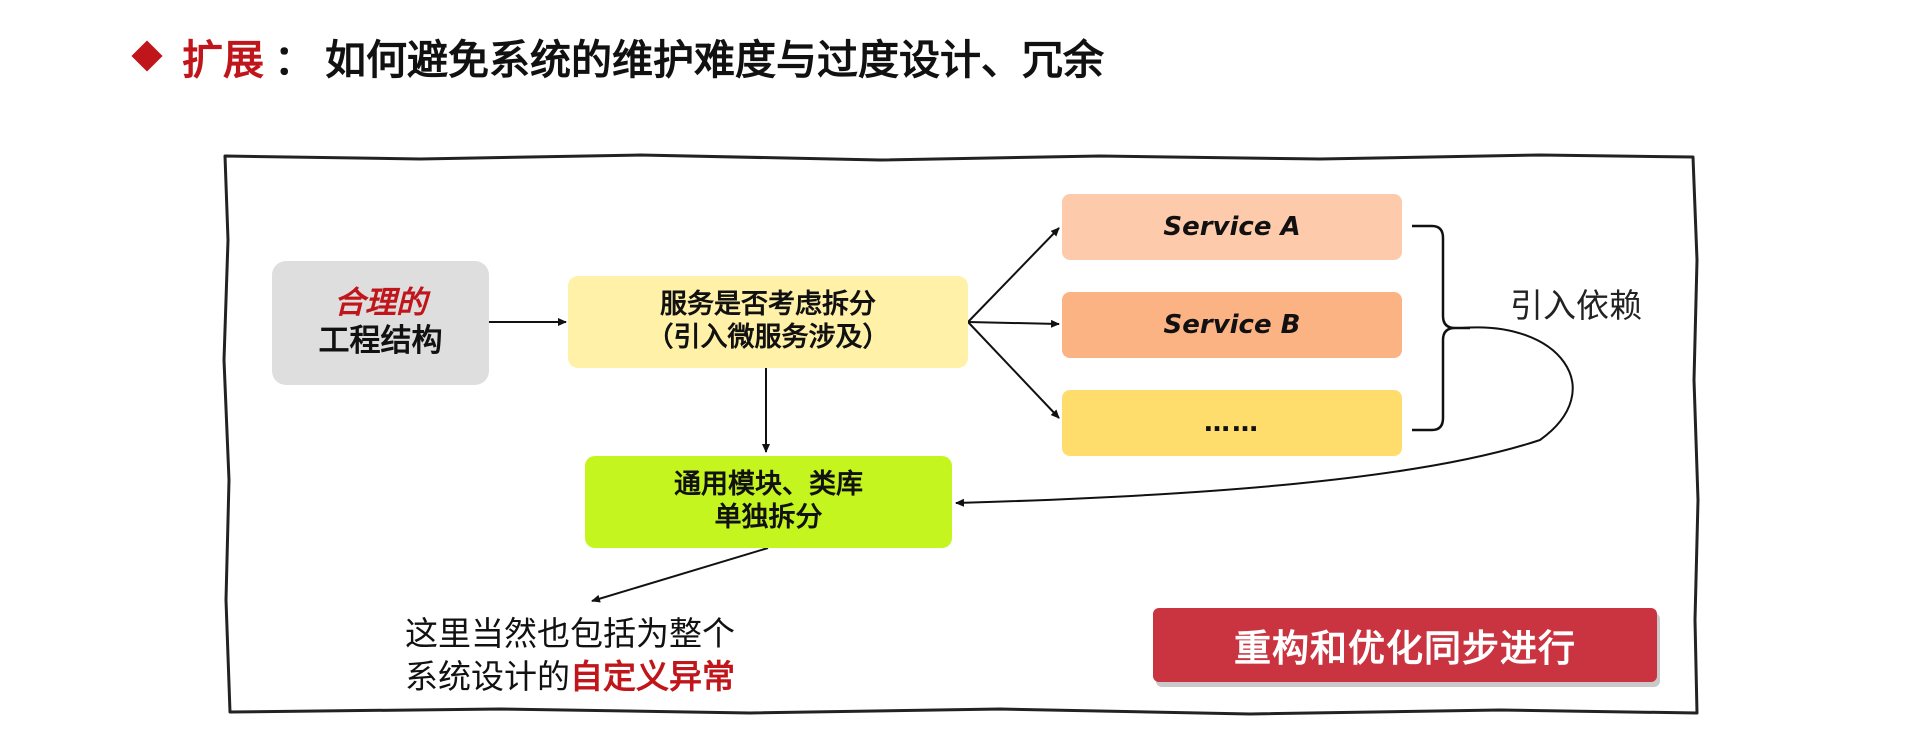 The height and width of the screenshot is (735, 1920). I want to click on title-accent: 扩展, so click(223, 60).